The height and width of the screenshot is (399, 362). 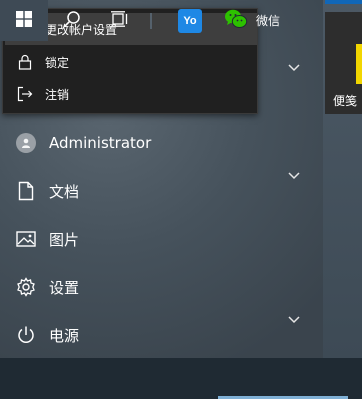 I want to click on task-view-button, so click(x=119, y=20).